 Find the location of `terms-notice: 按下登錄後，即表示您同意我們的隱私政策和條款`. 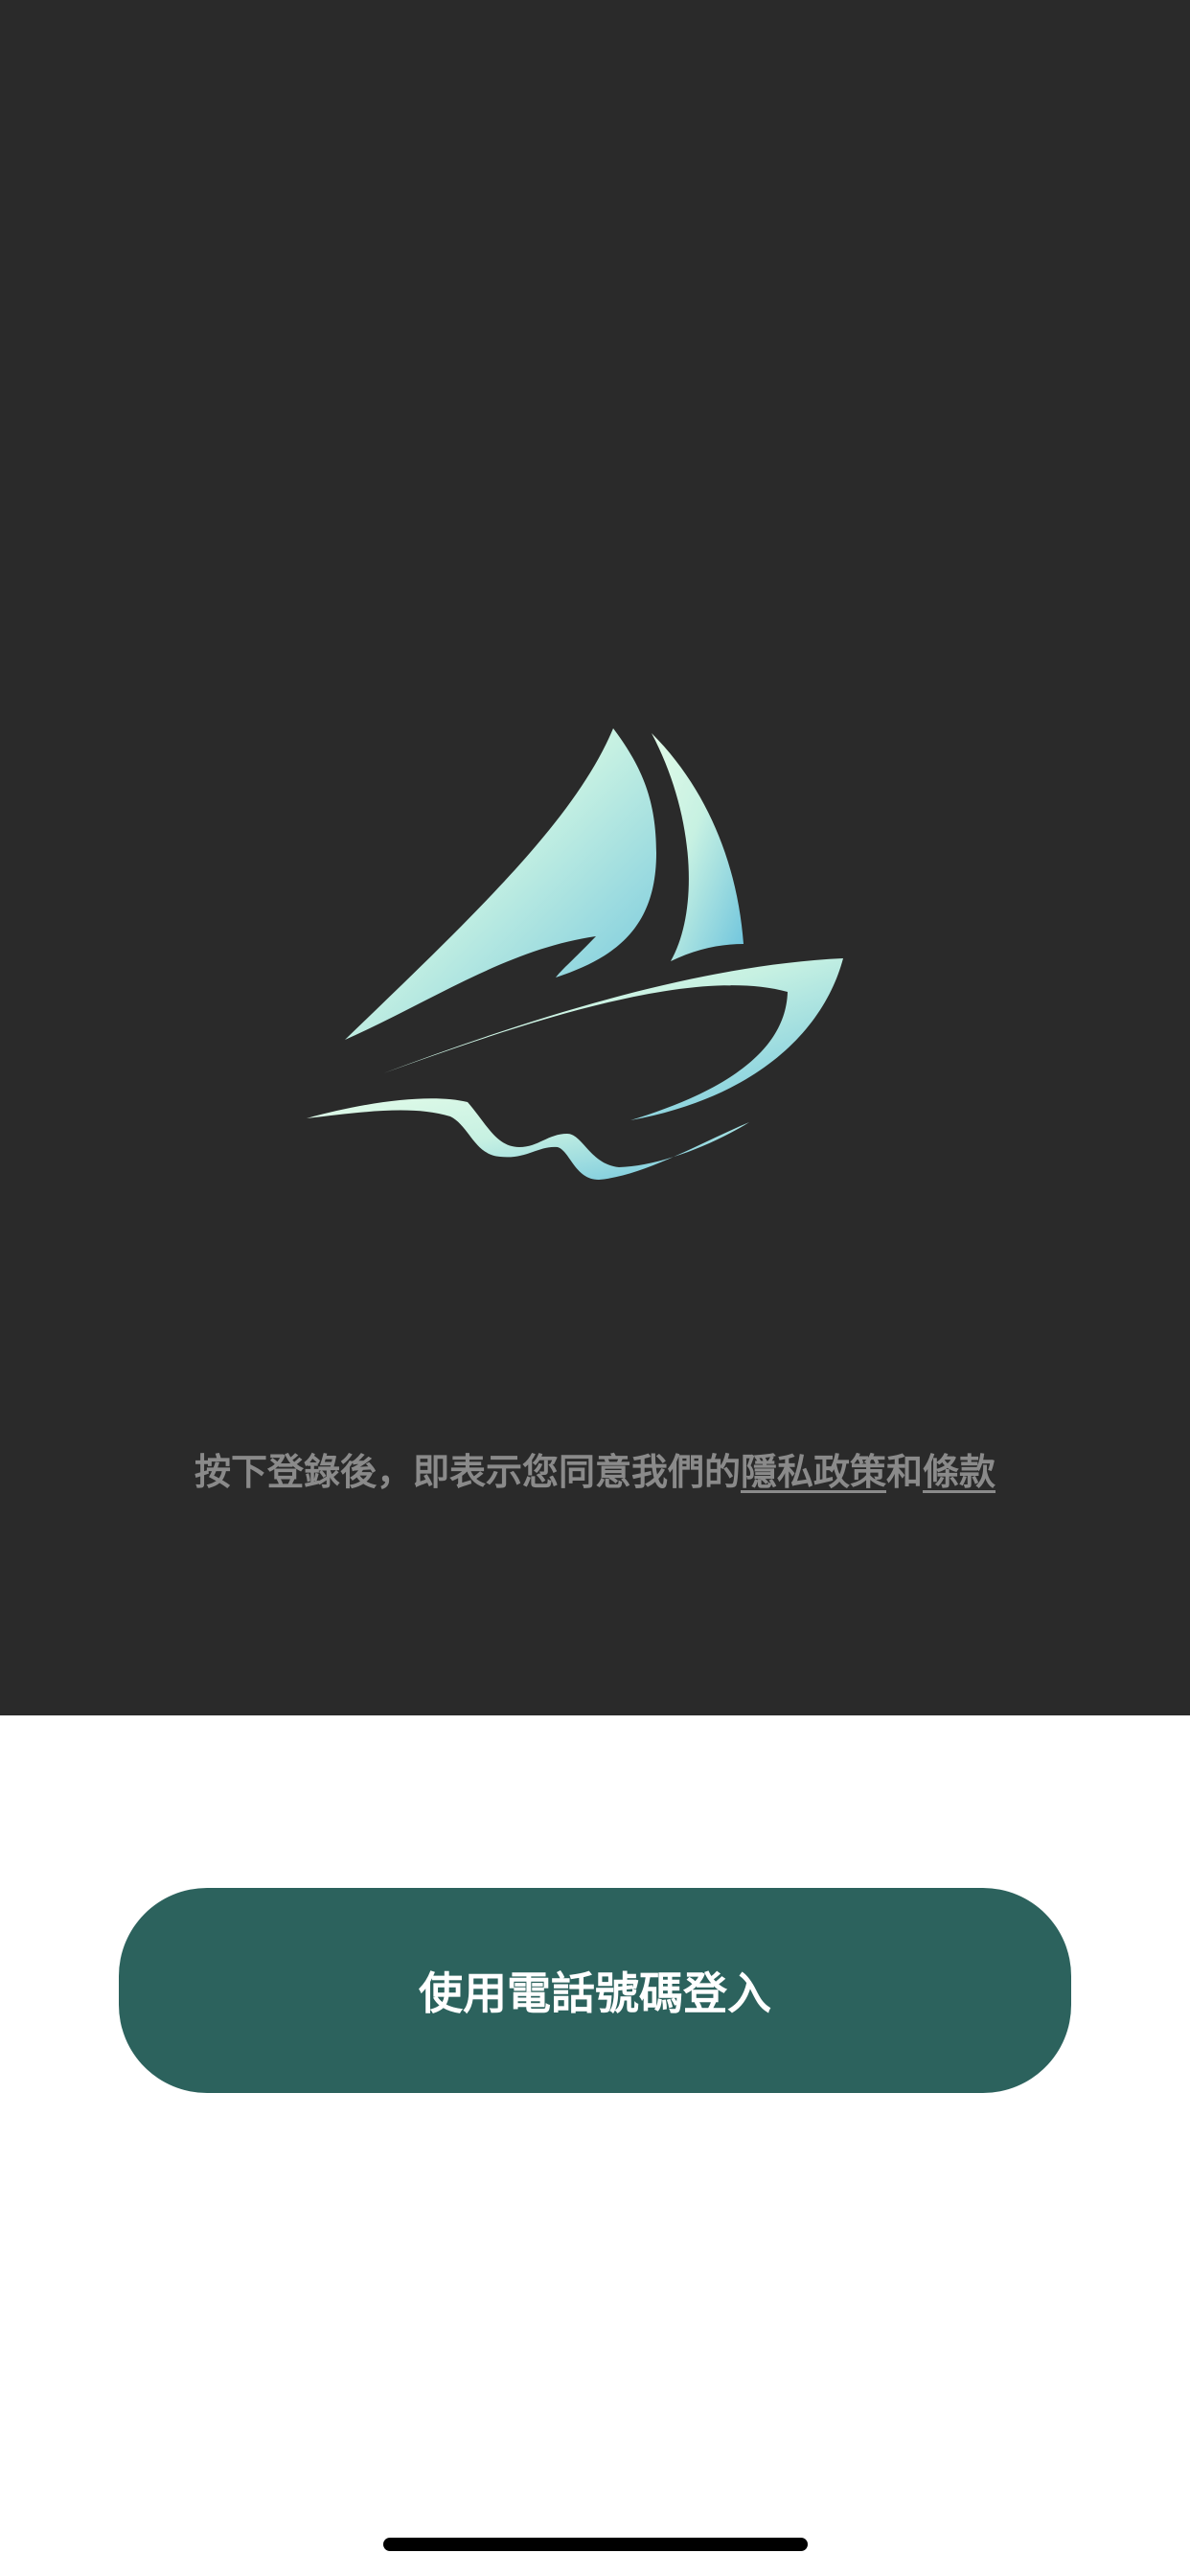

terms-notice: 按下登錄後，即表示您同意我們的隱私政策和條款 is located at coordinates (595, 1468).